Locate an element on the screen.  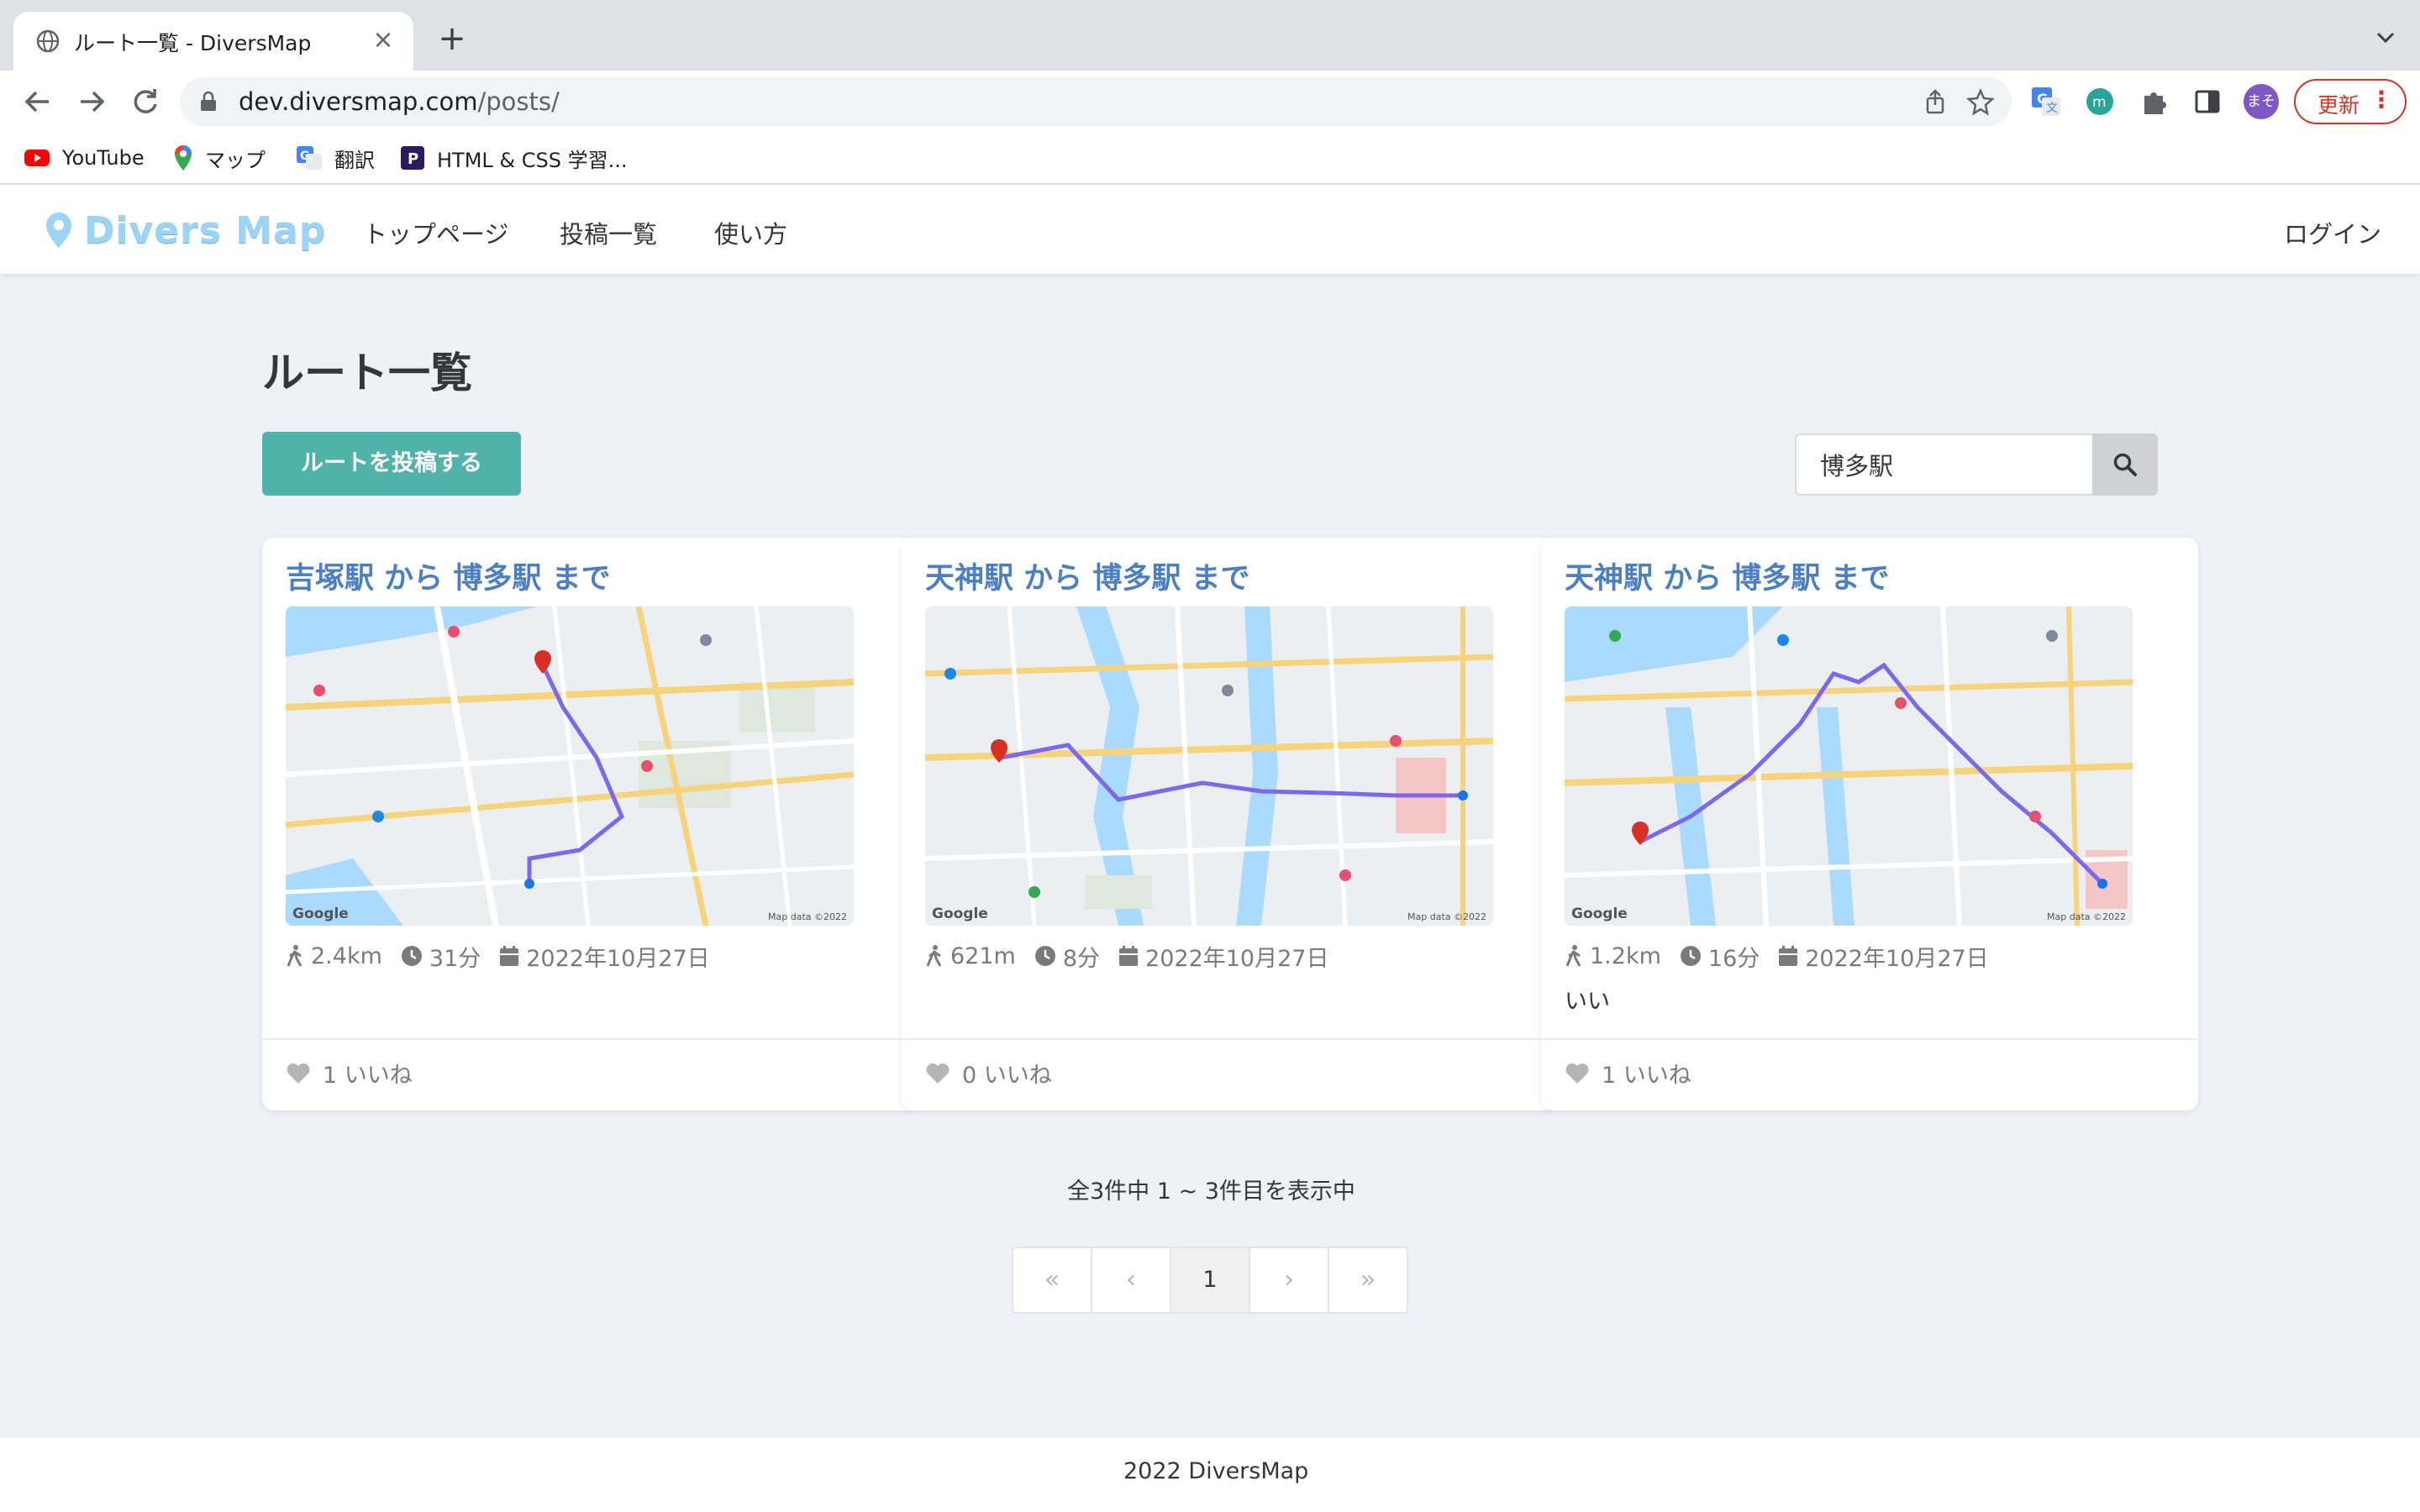
bookmark-translate: G 翻訳 is located at coordinates (336, 158).